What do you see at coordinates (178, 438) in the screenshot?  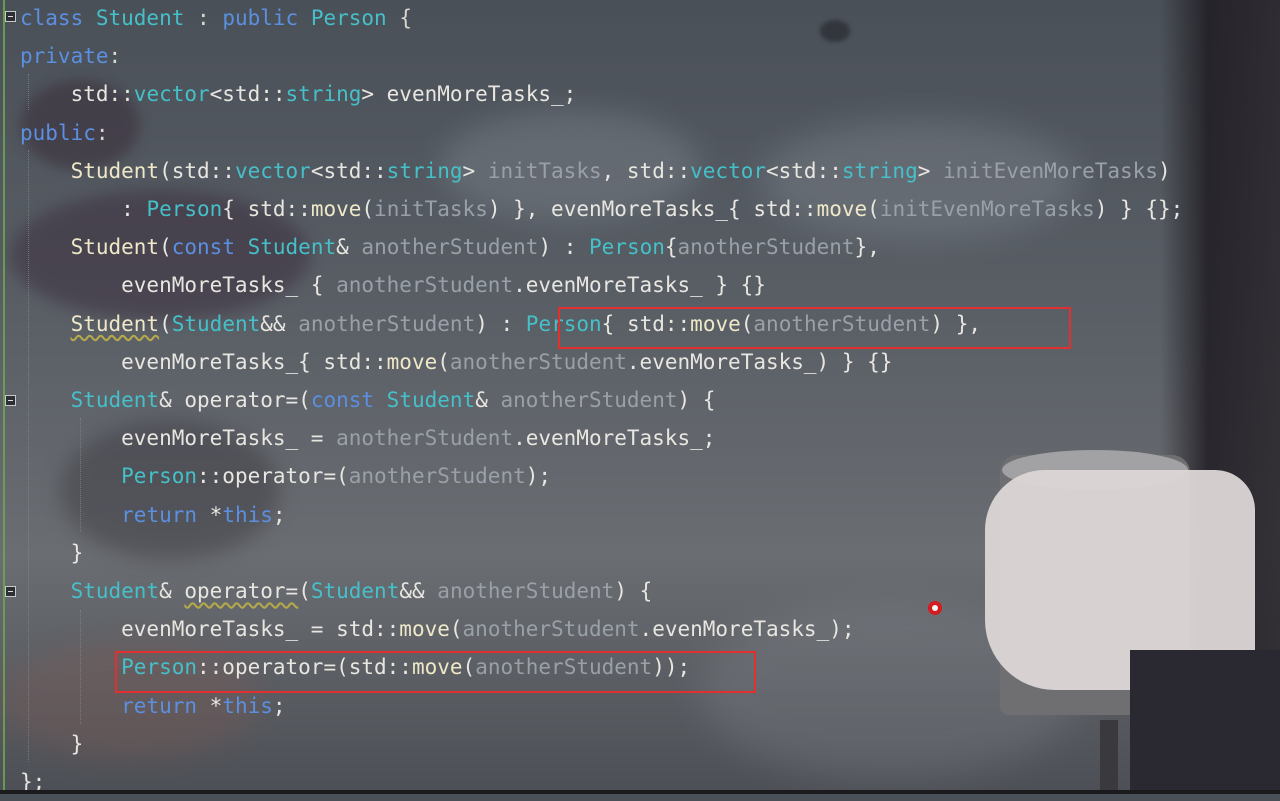 I see `code-token: evenMoreTasks_ =` at bounding box center [178, 438].